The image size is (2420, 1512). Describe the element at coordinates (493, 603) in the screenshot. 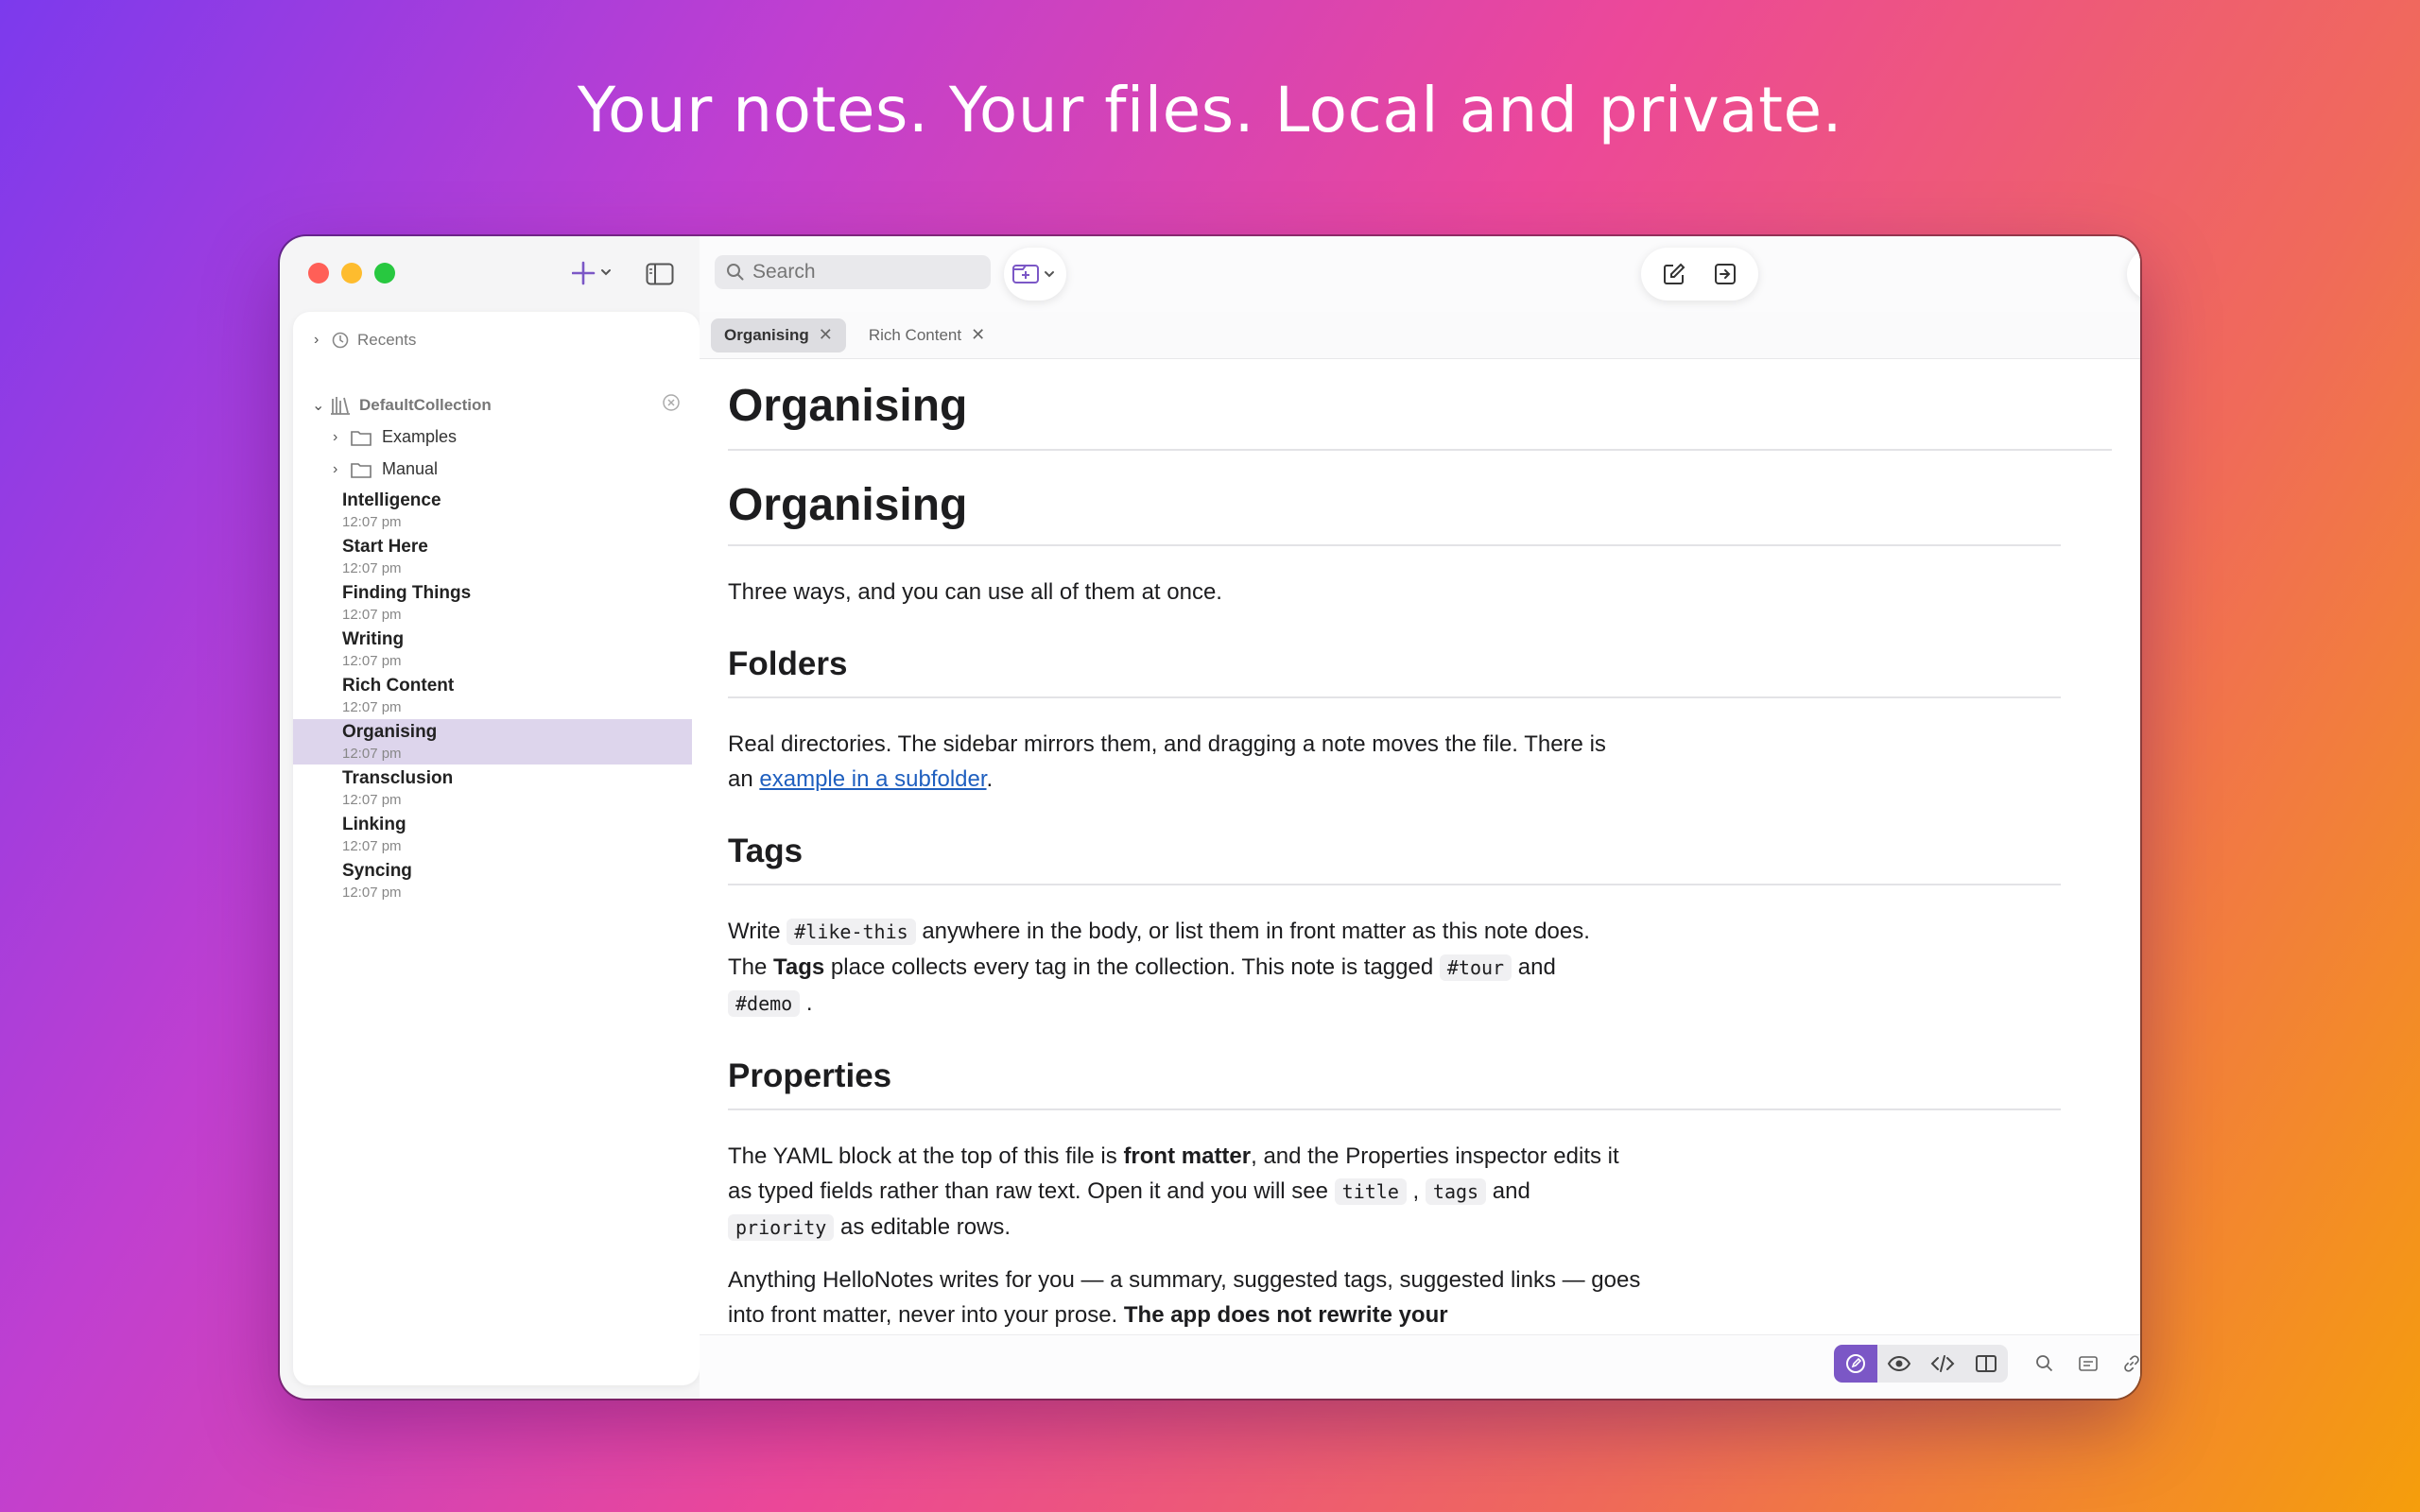

I see `note-item-finding-things: Finding Things 12:07 pm` at that location.